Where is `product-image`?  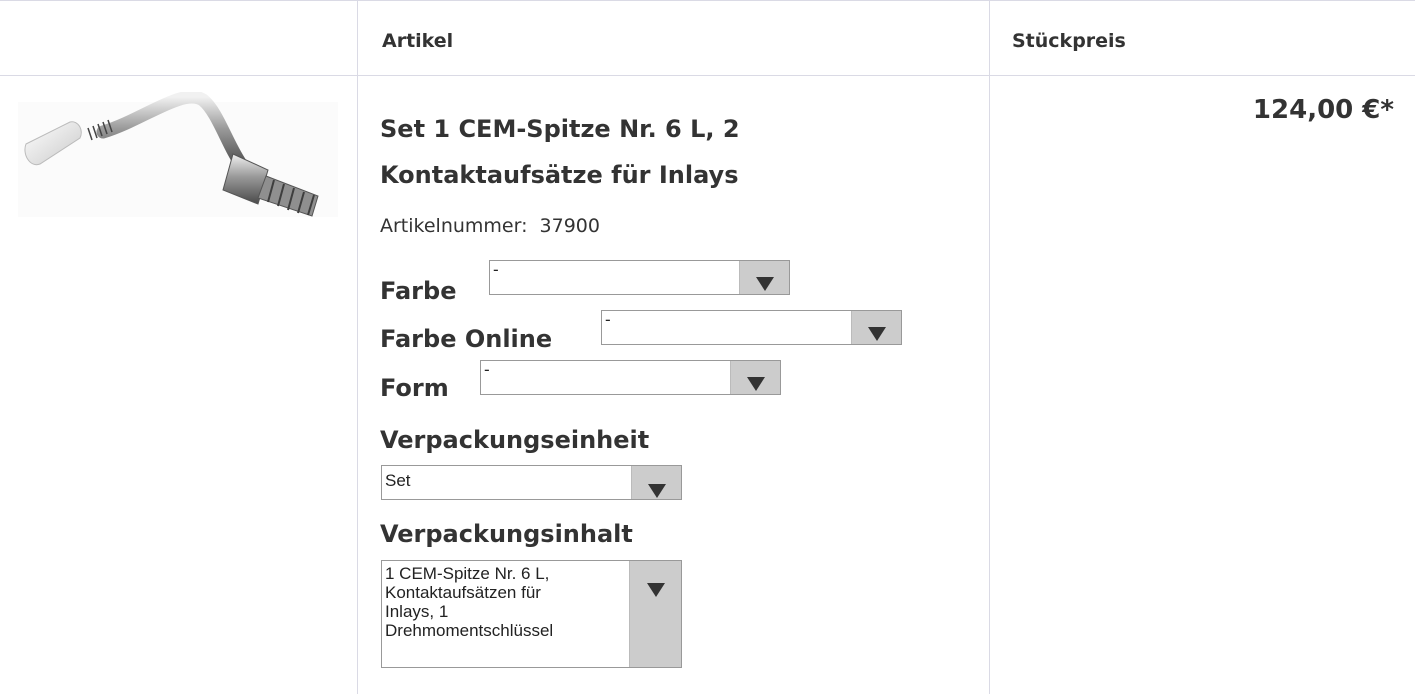
product-image is located at coordinates (180, 158).